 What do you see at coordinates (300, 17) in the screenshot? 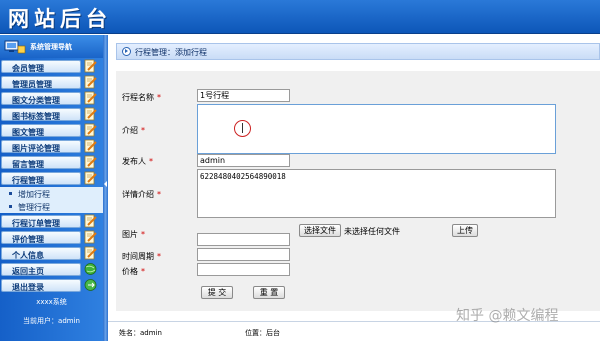
I see `top-banner: 网站后台` at bounding box center [300, 17].